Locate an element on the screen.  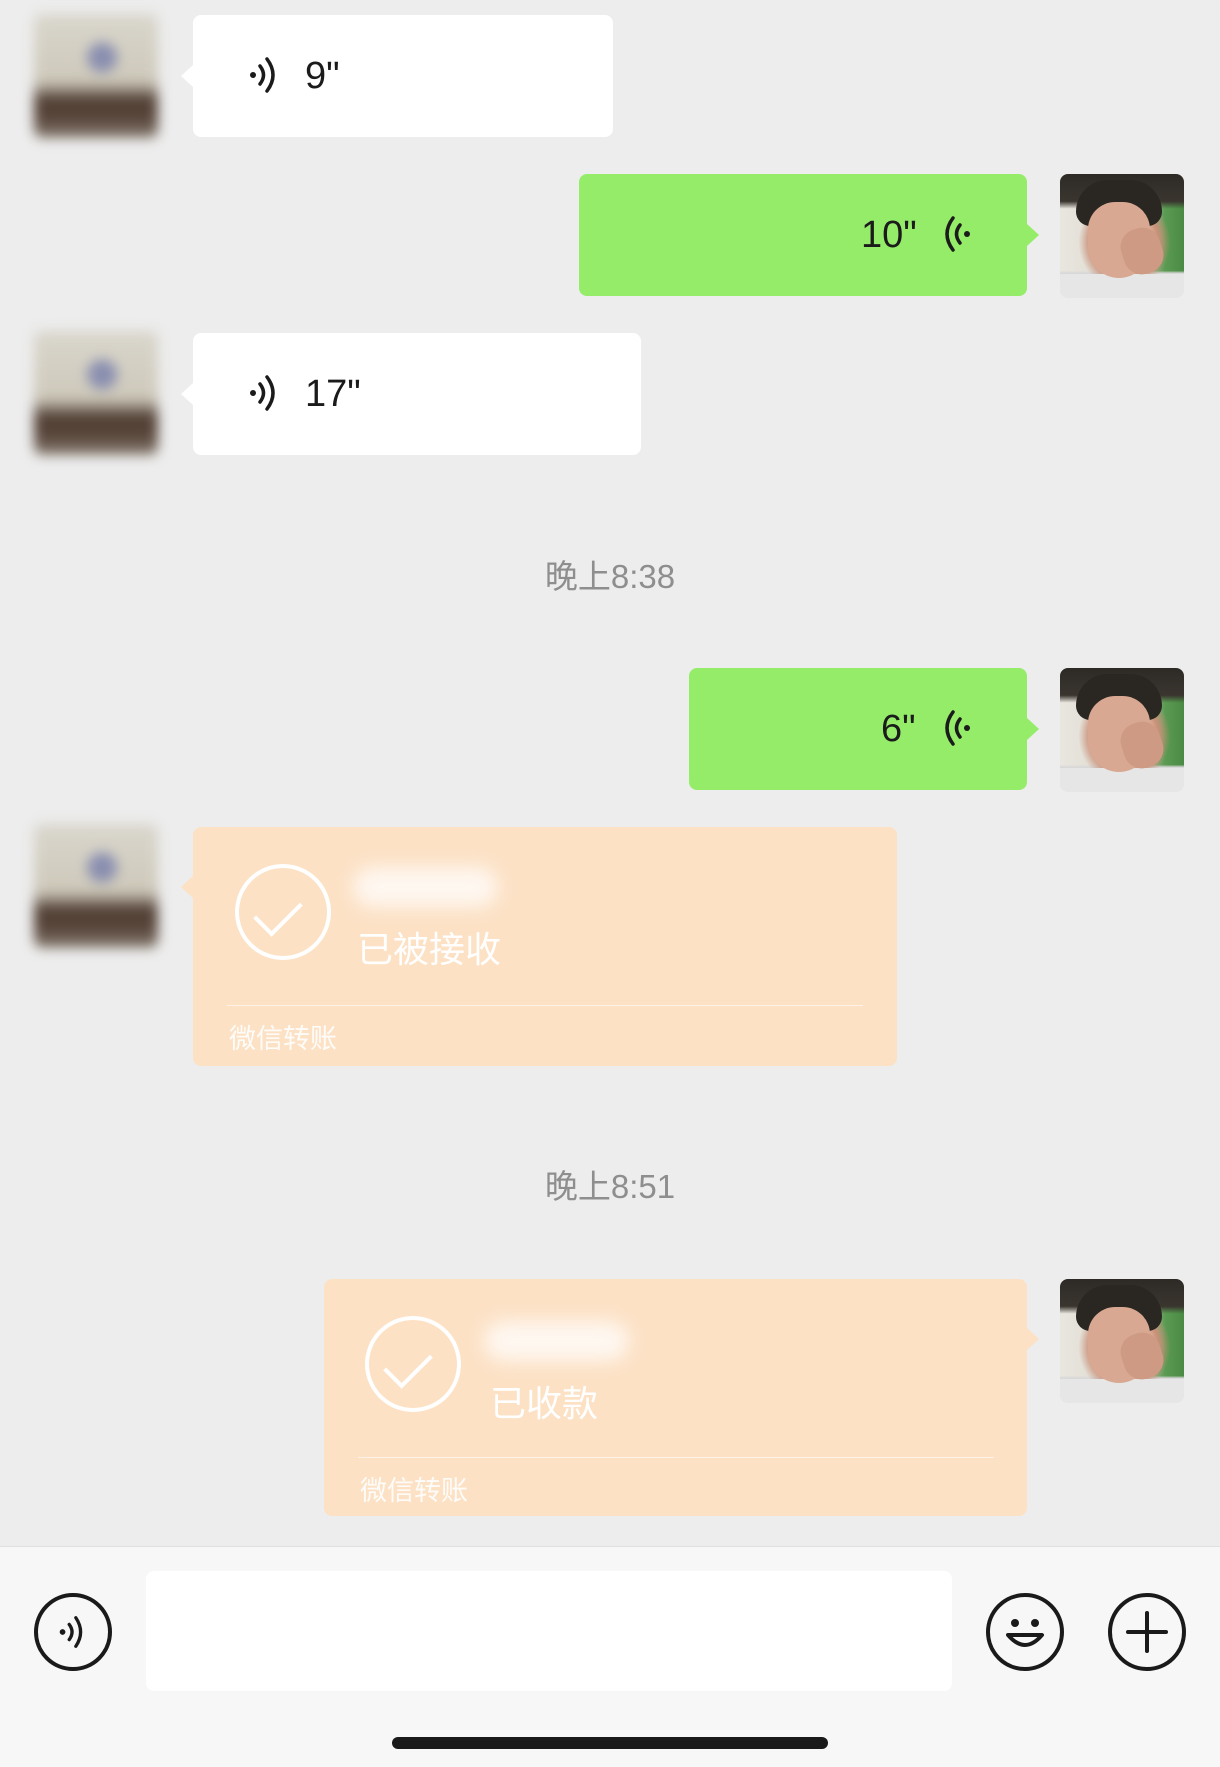
transfer-status: 已被接收 is located at coordinates (429, 950).